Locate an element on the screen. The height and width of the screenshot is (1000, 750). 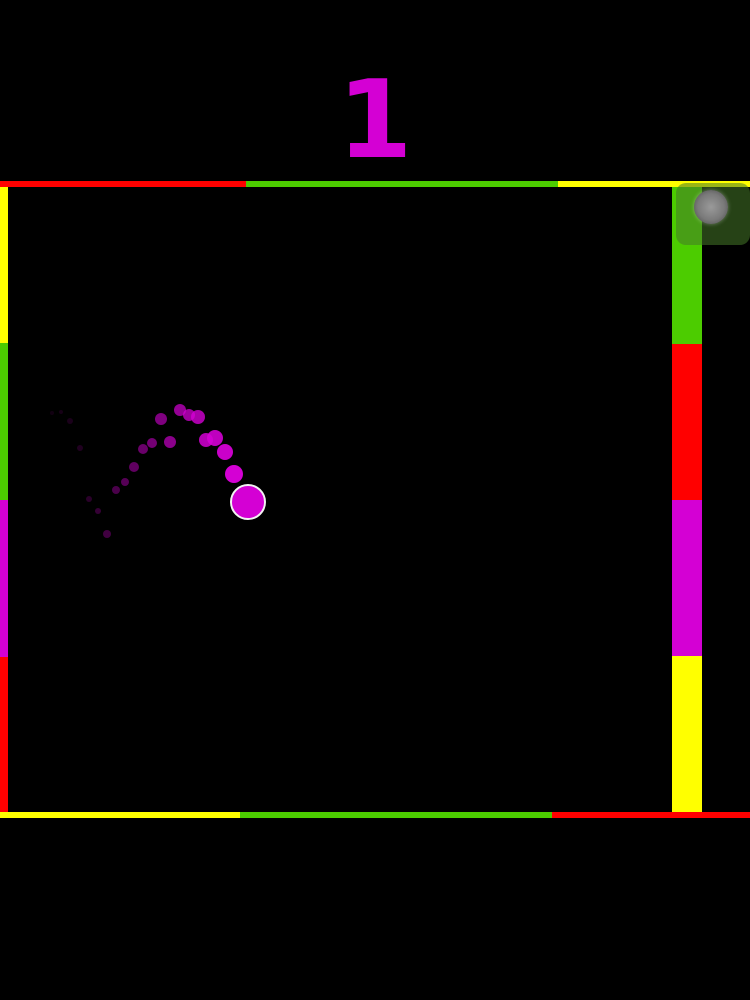
pause-knob-icon is located at coordinates (711, 207).